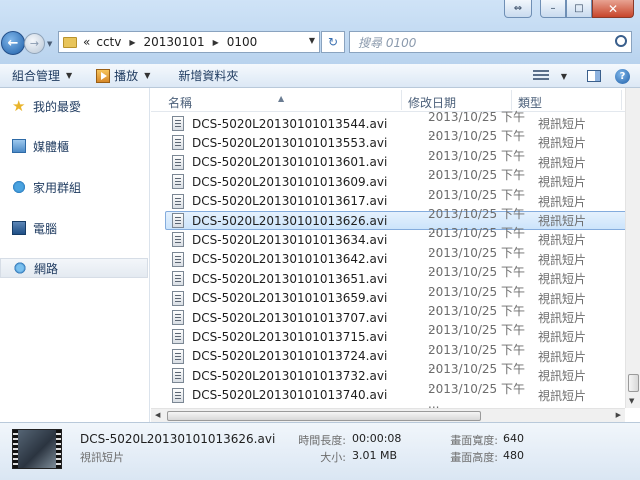 The image size is (640, 480). Describe the element at coordinates (45, 228) in the screenshot. I see `sidebar-item-label: 電腦` at that location.